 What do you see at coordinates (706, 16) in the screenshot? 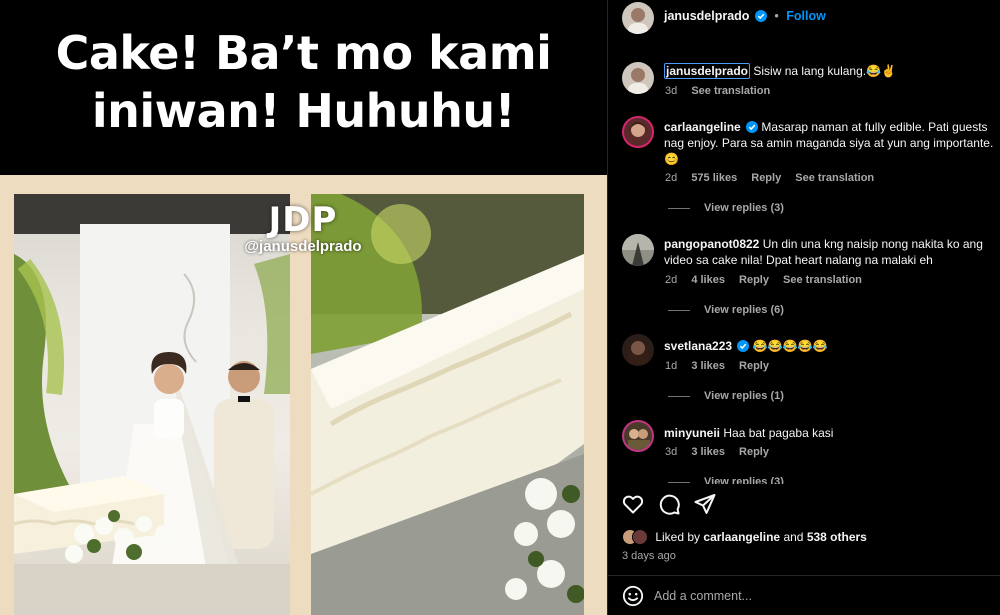
I see `author-username: janusdelprado` at bounding box center [706, 16].